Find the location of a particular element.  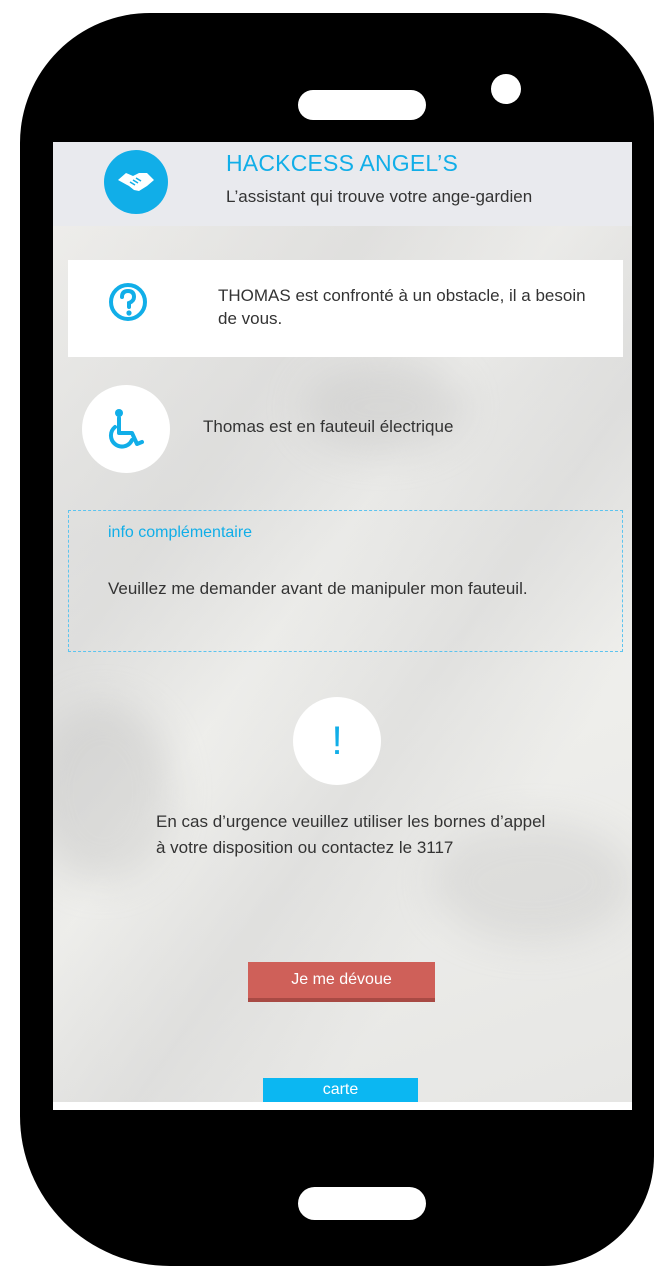

phone-home-button is located at coordinates (362, 1203).